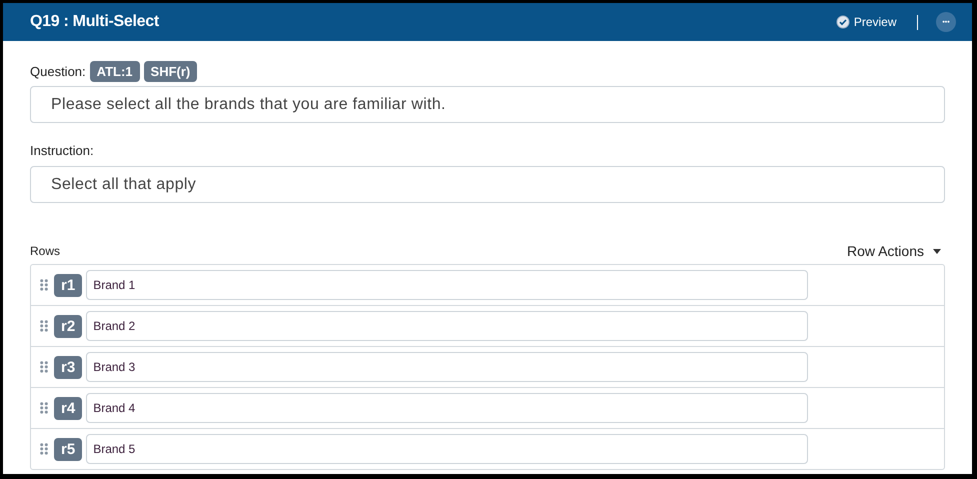 The width and height of the screenshot is (977, 479). What do you see at coordinates (447, 367) in the screenshot?
I see `row-text-field: Brand 3` at bounding box center [447, 367].